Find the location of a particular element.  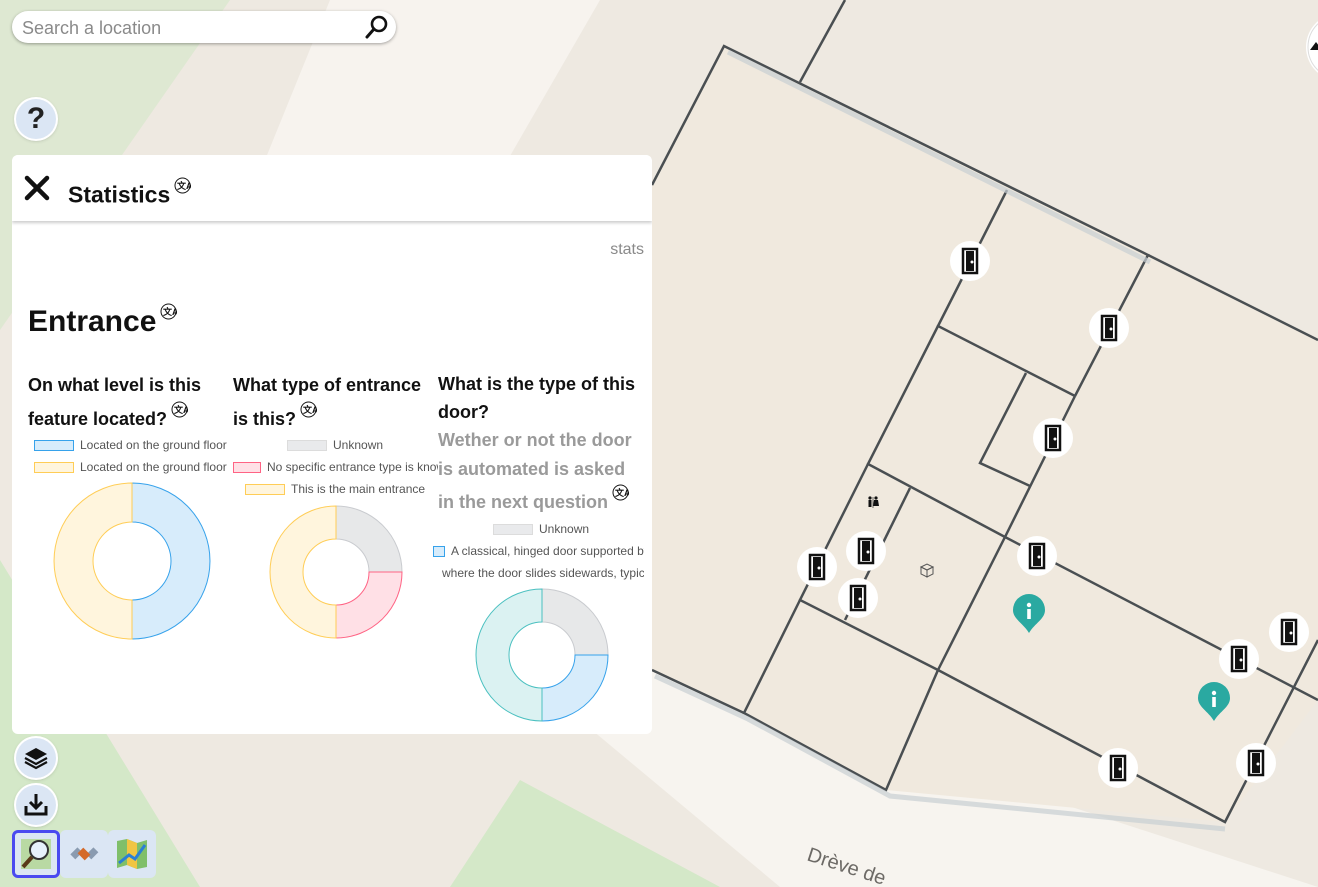

panel-title-text: Statistics is located at coordinates (119, 194).